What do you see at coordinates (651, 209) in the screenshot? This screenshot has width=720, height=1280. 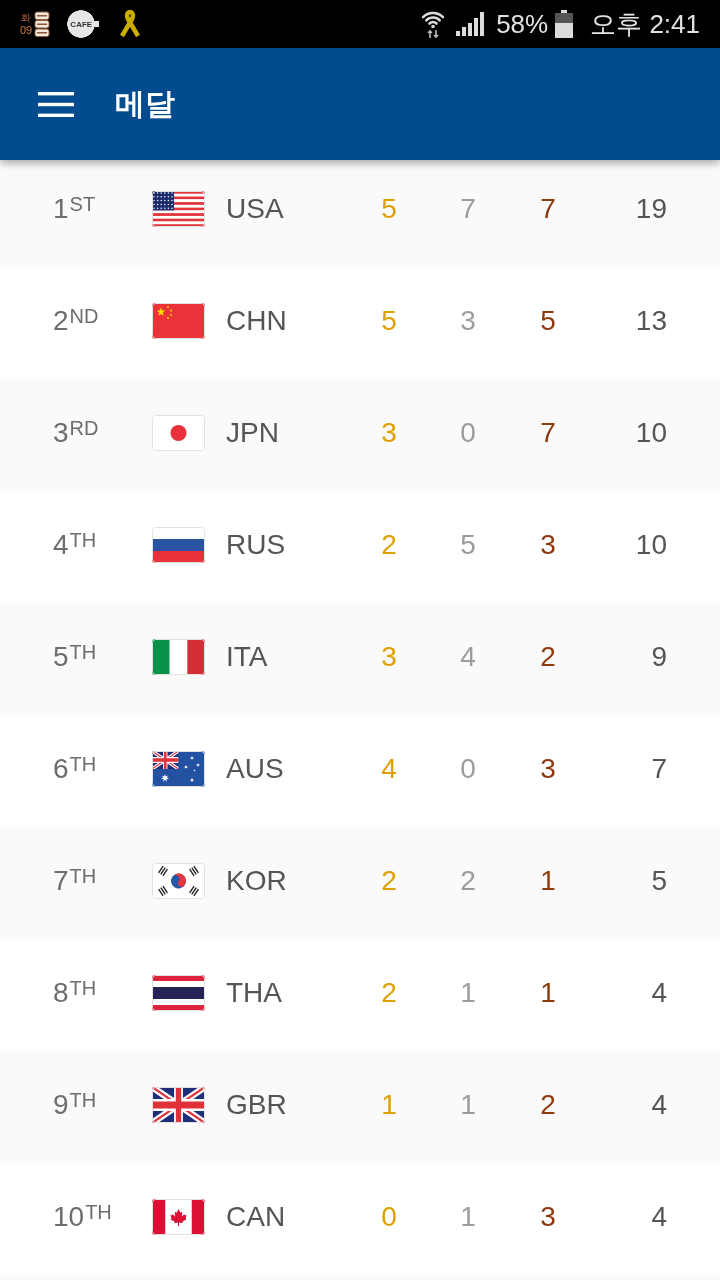 I see `total-medal-count: 19` at bounding box center [651, 209].